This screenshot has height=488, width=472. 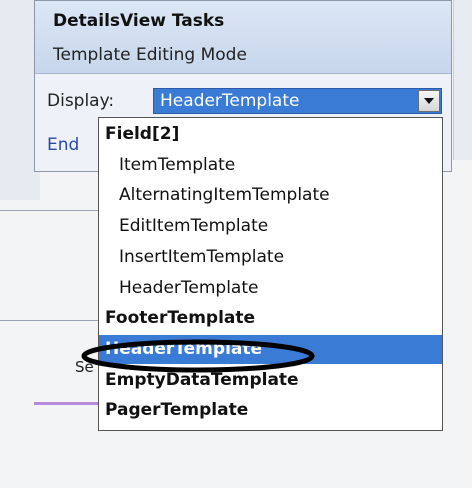 What do you see at coordinates (69, 403) in the screenshot?
I see `designer-purple-underline` at bounding box center [69, 403].